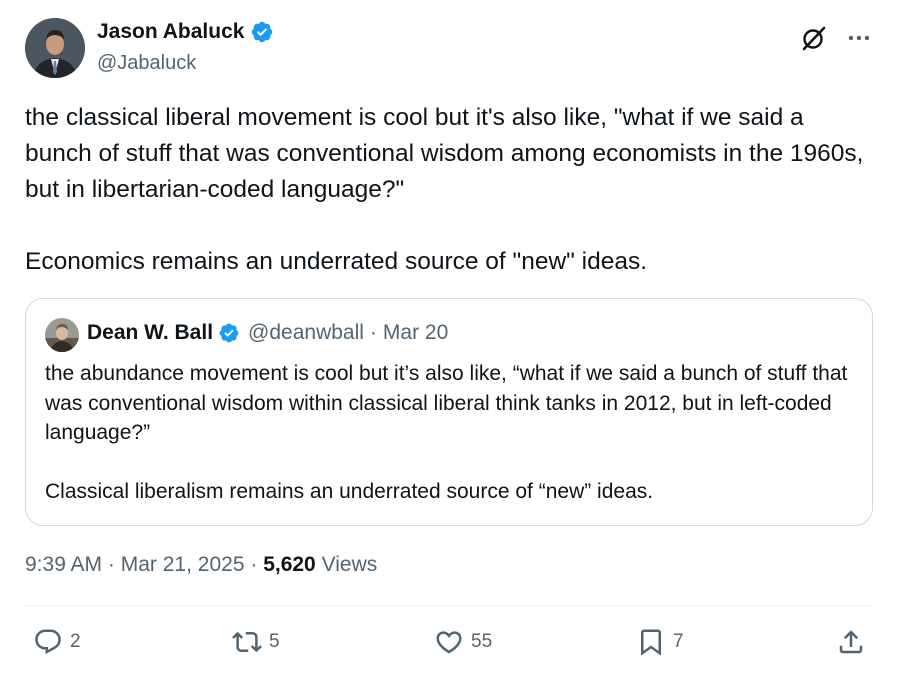 This screenshot has width=898, height=676. Describe the element at coordinates (75, 641) in the screenshot. I see `reply-count: 2` at that location.